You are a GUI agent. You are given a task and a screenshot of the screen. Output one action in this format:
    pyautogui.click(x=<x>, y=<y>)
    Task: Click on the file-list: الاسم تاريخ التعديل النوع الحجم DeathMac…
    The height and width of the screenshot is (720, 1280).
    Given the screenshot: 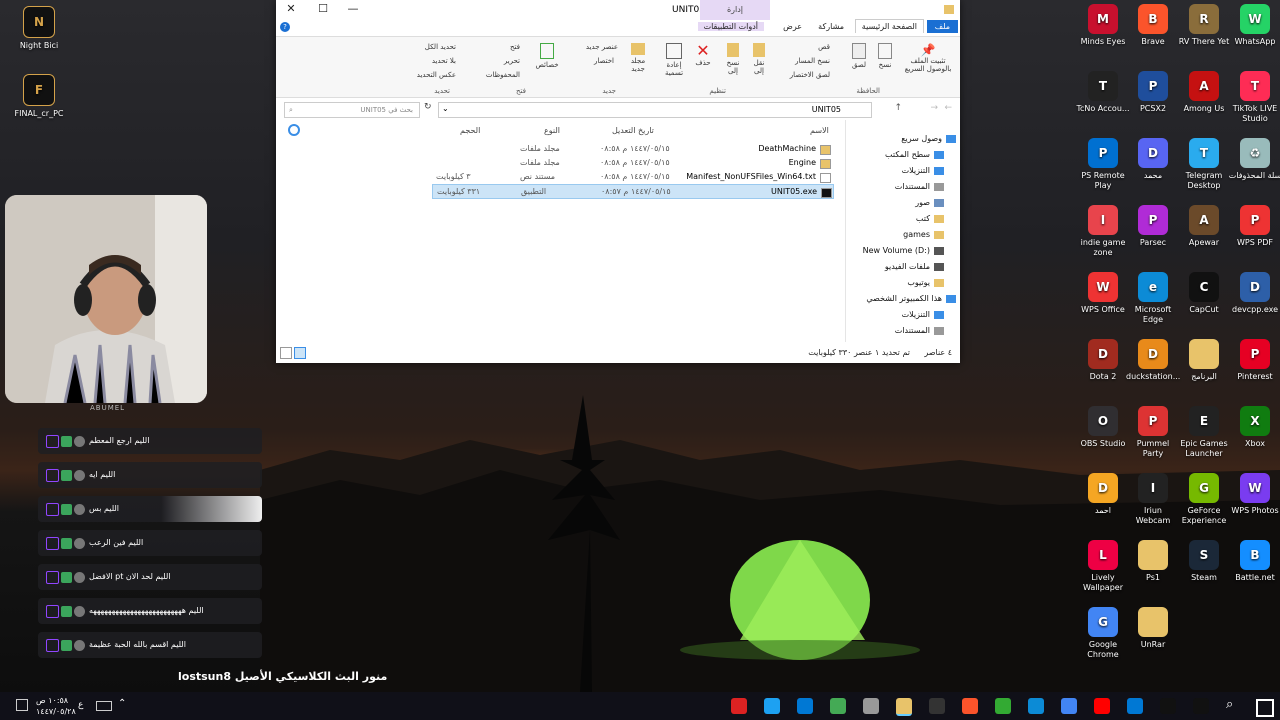 What is the action you would take?
    pyautogui.click(x=561, y=231)
    